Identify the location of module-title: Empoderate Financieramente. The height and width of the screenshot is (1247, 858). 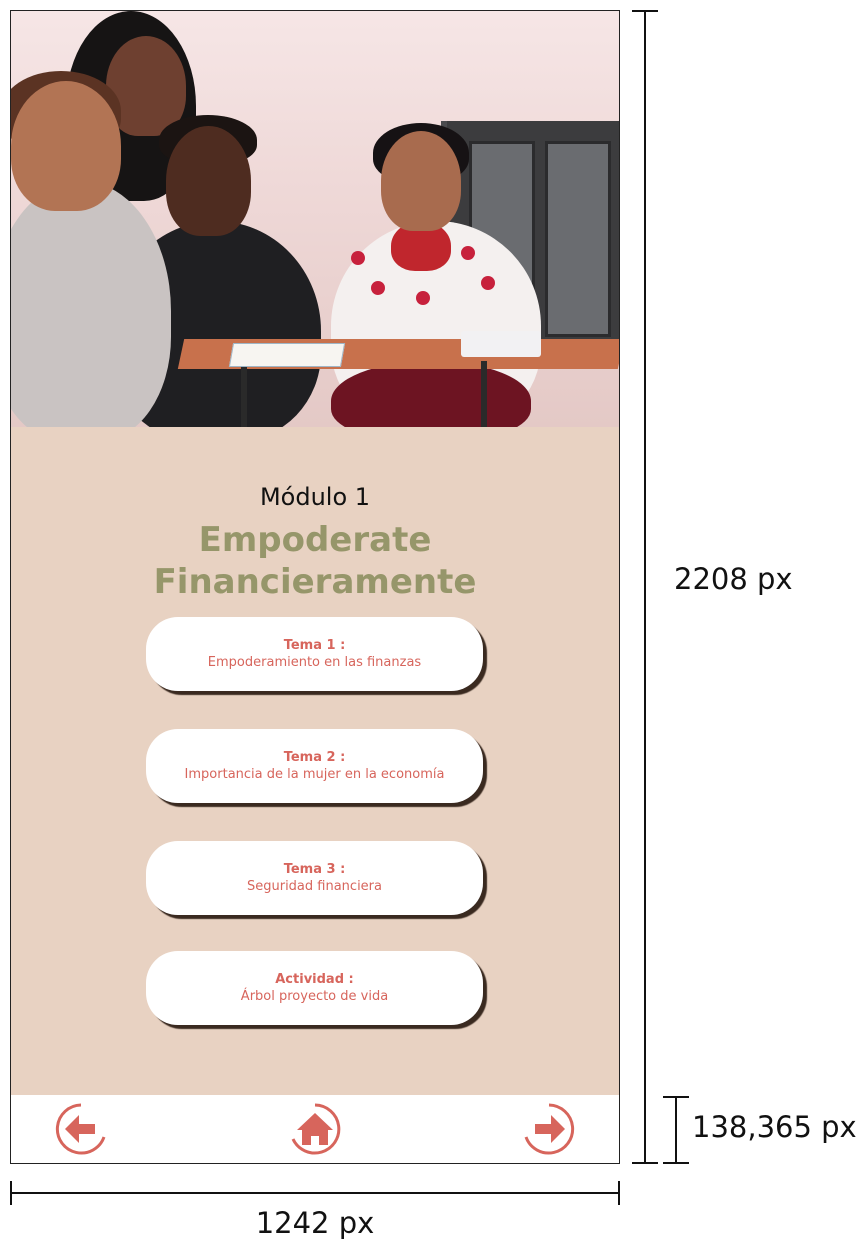
(315, 561).